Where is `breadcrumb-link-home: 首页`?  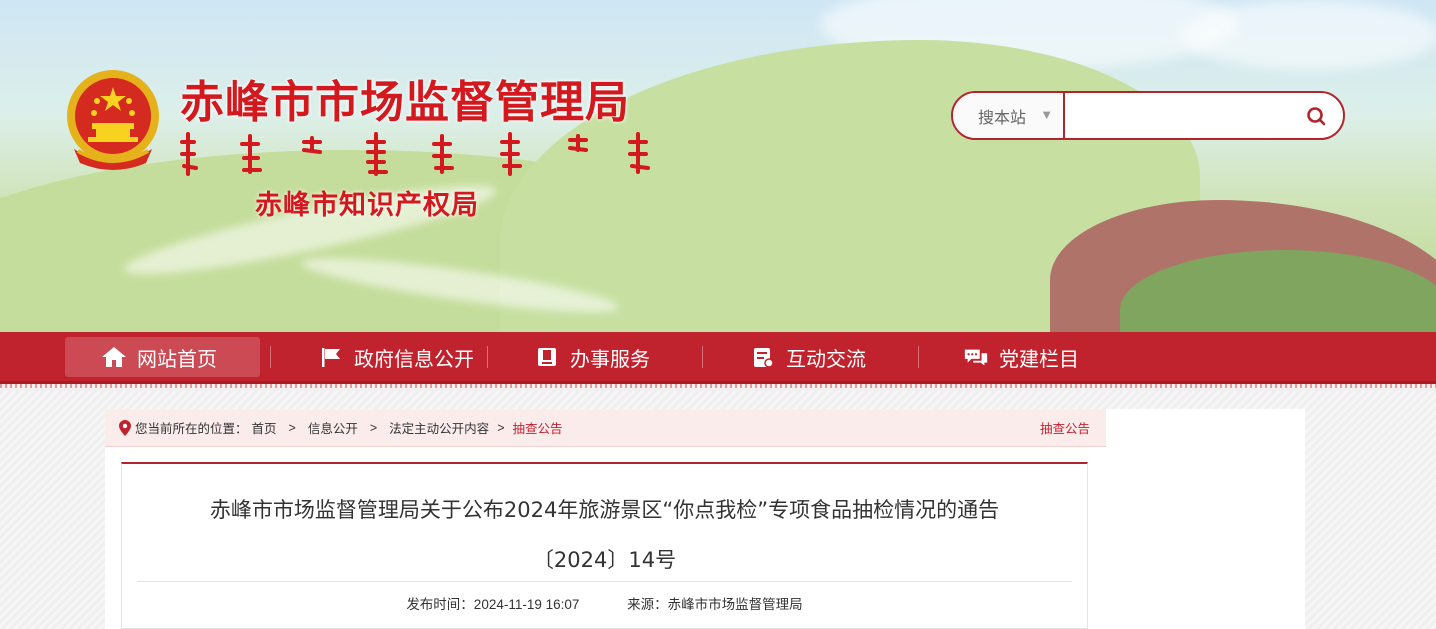
breadcrumb-link-home: 首页 is located at coordinates (264, 427).